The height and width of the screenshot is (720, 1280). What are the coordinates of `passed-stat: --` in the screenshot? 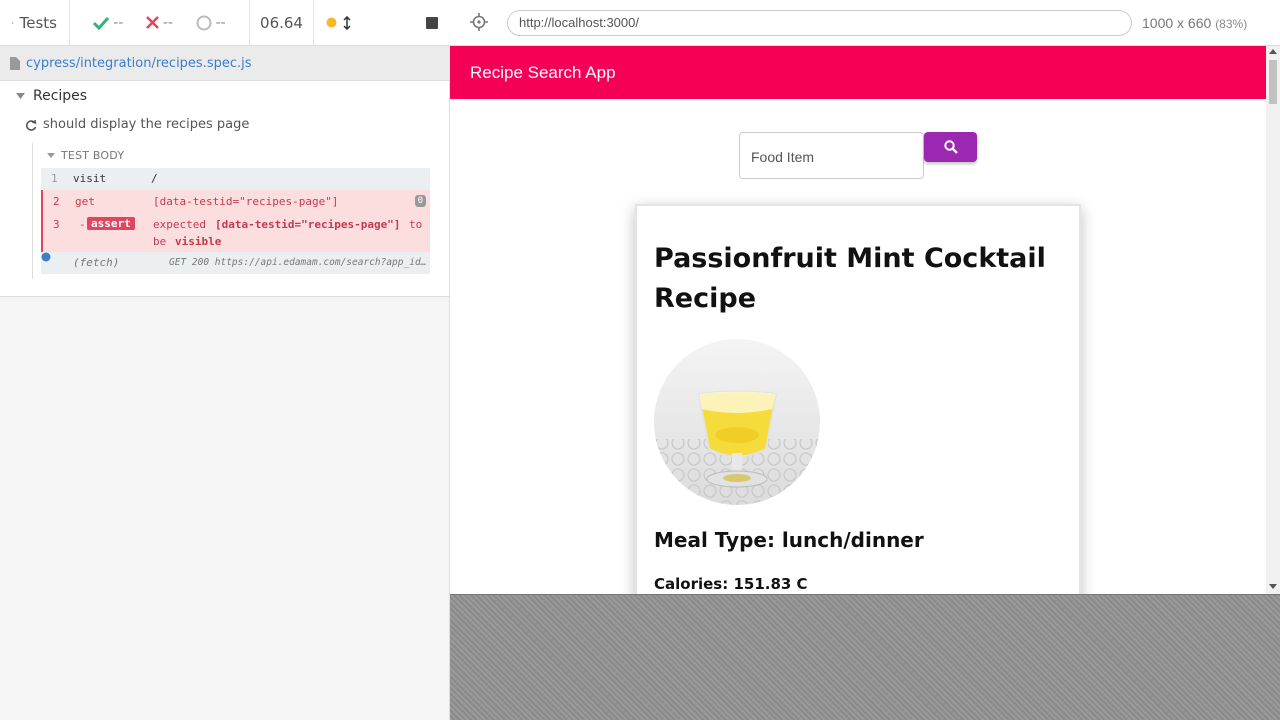 It's located at (108, 23).